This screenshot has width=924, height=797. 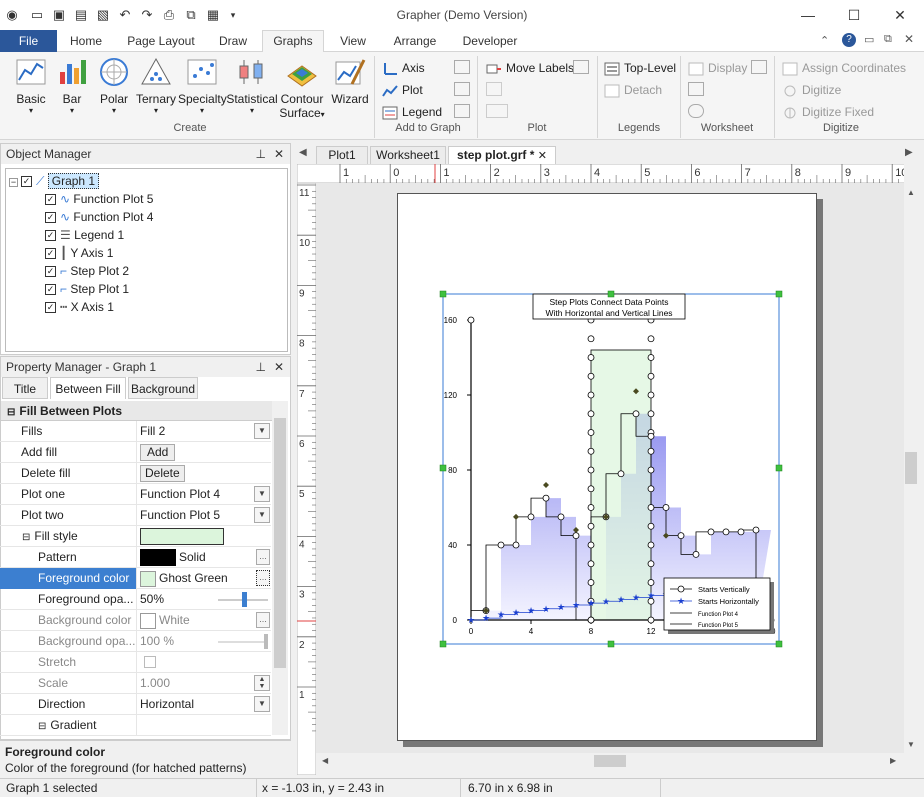 What do you see at coordinates (869, 39) in the screenshot?
I see `doc-minimize-icon: ▭` at bounding box center [869, 39].